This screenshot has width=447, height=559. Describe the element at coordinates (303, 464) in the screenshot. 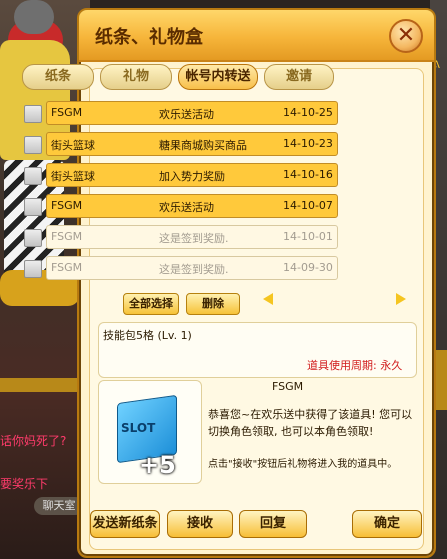

I see `gift-note: 点击"接收"按钮后礼物将进入我的道具中。` at that location.